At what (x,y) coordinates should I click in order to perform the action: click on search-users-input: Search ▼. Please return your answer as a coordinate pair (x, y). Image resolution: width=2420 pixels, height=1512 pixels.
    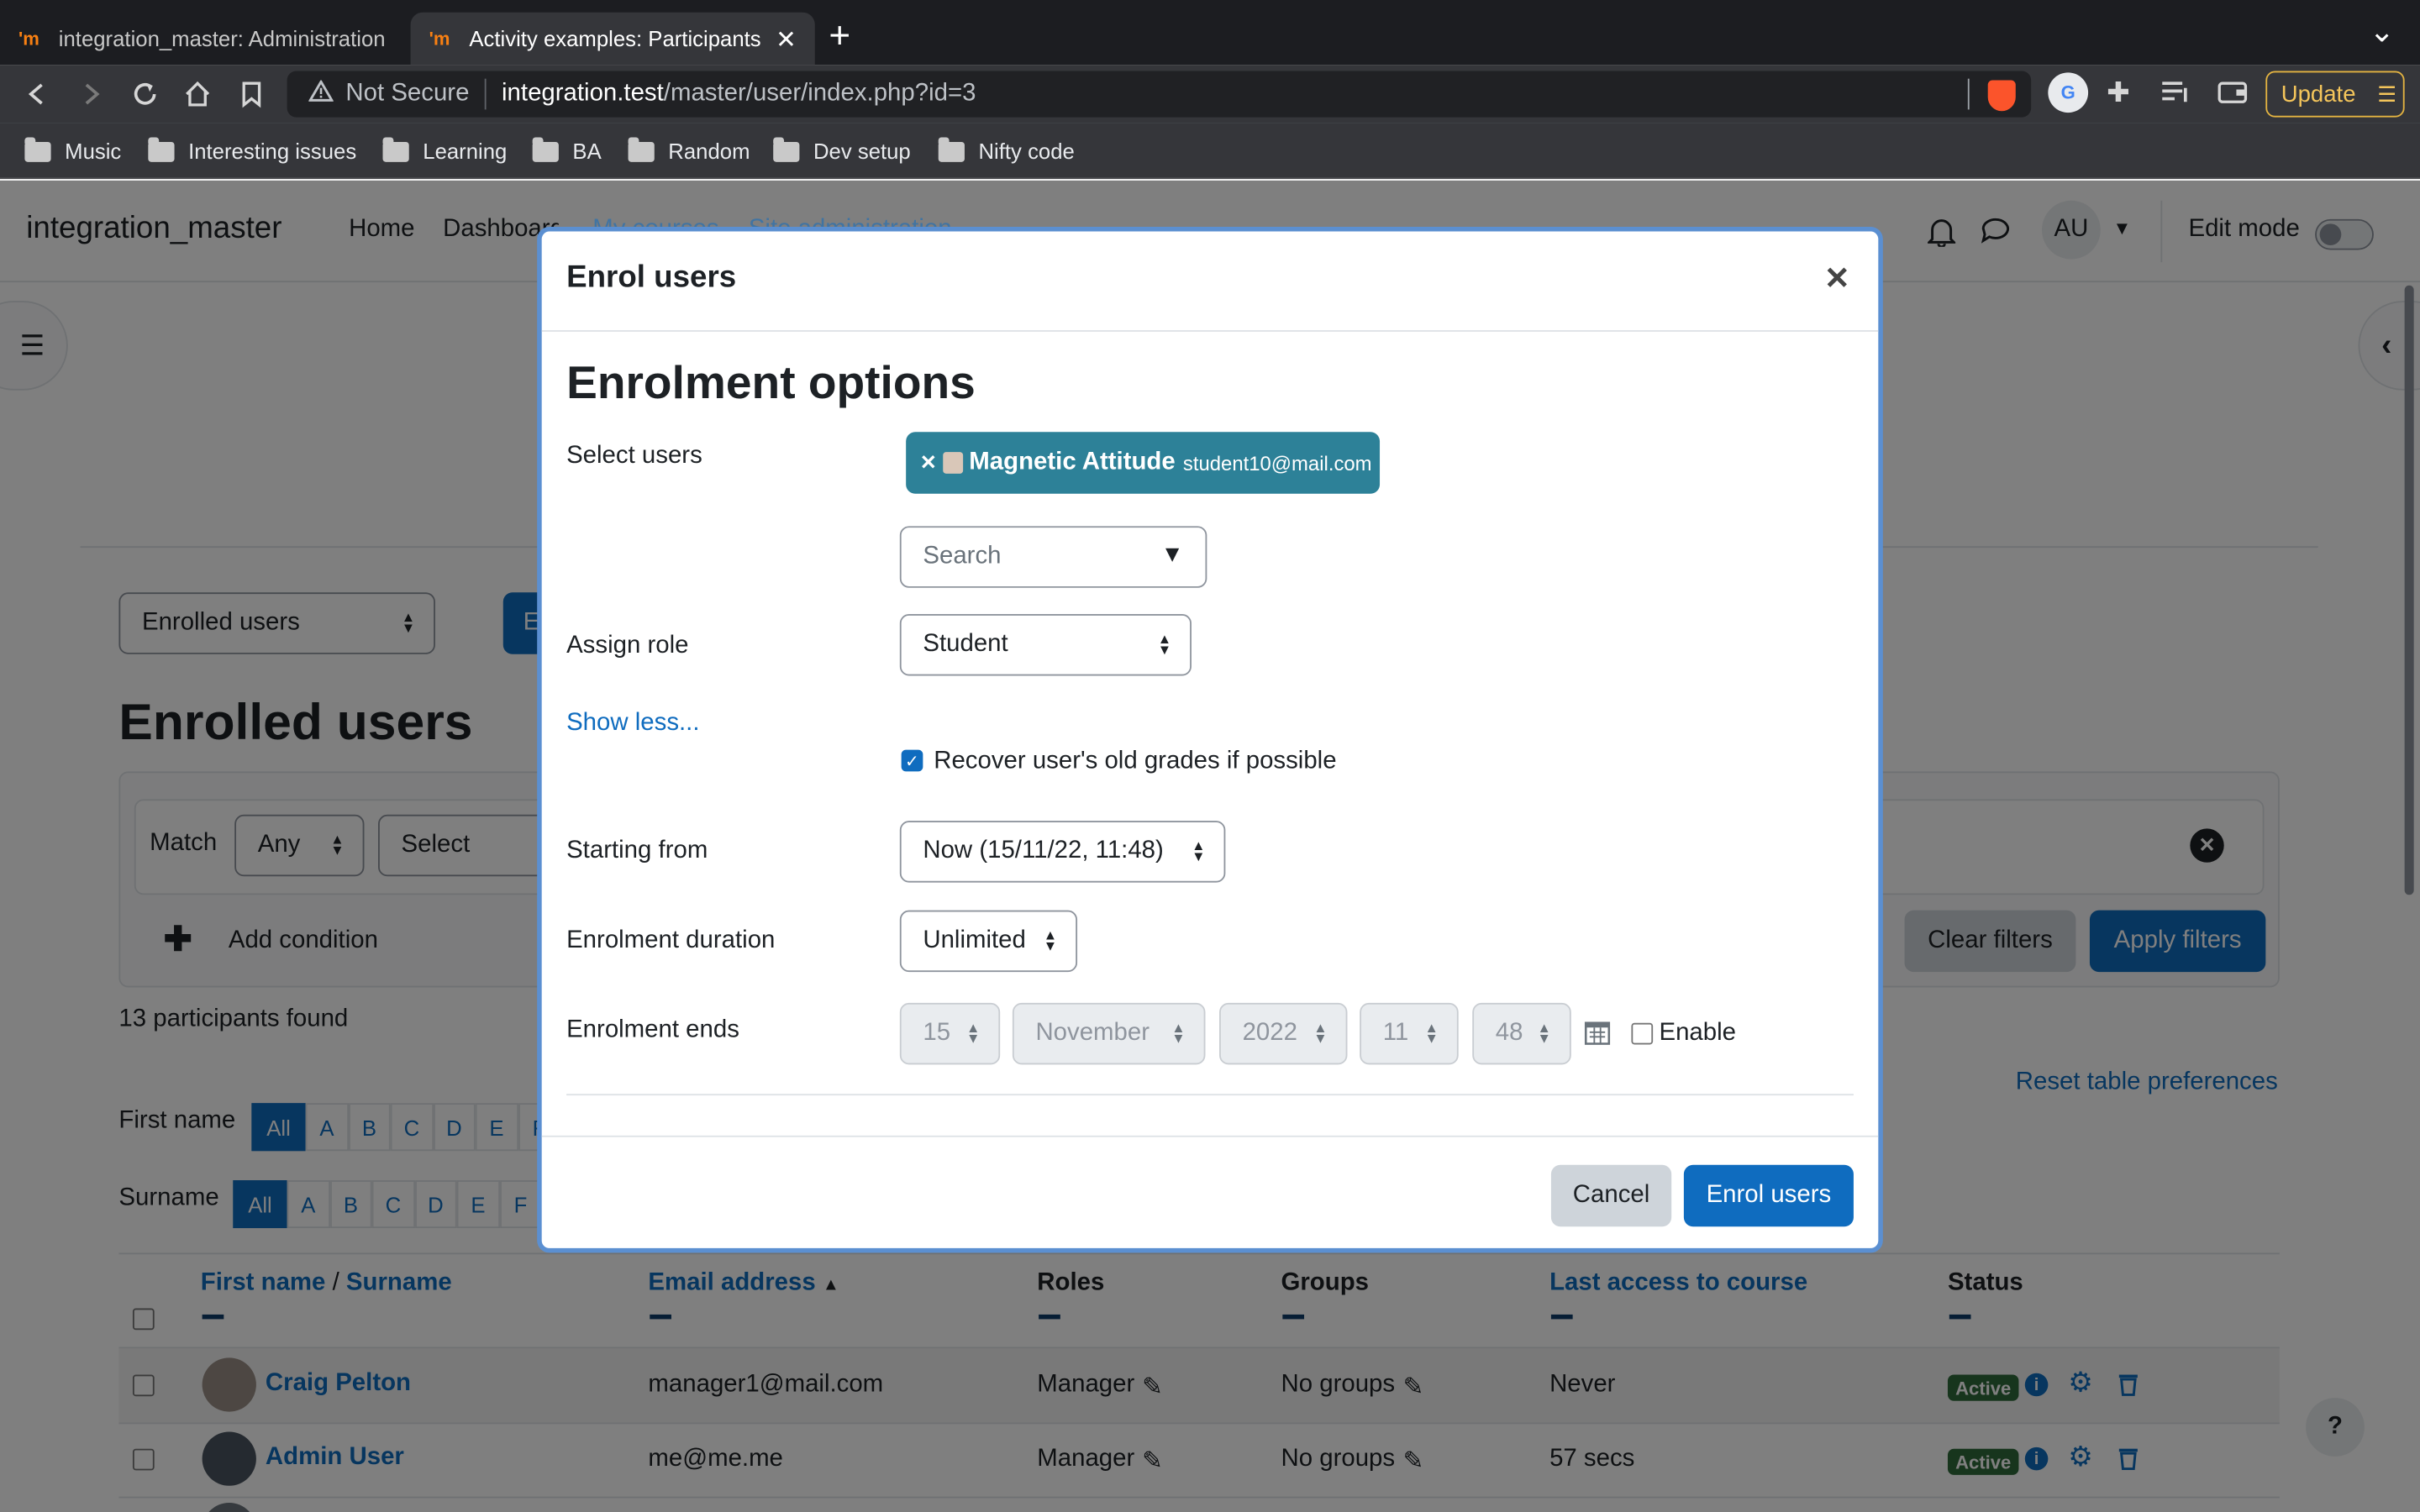
    Looking at the image, I should click on (1053, 557).